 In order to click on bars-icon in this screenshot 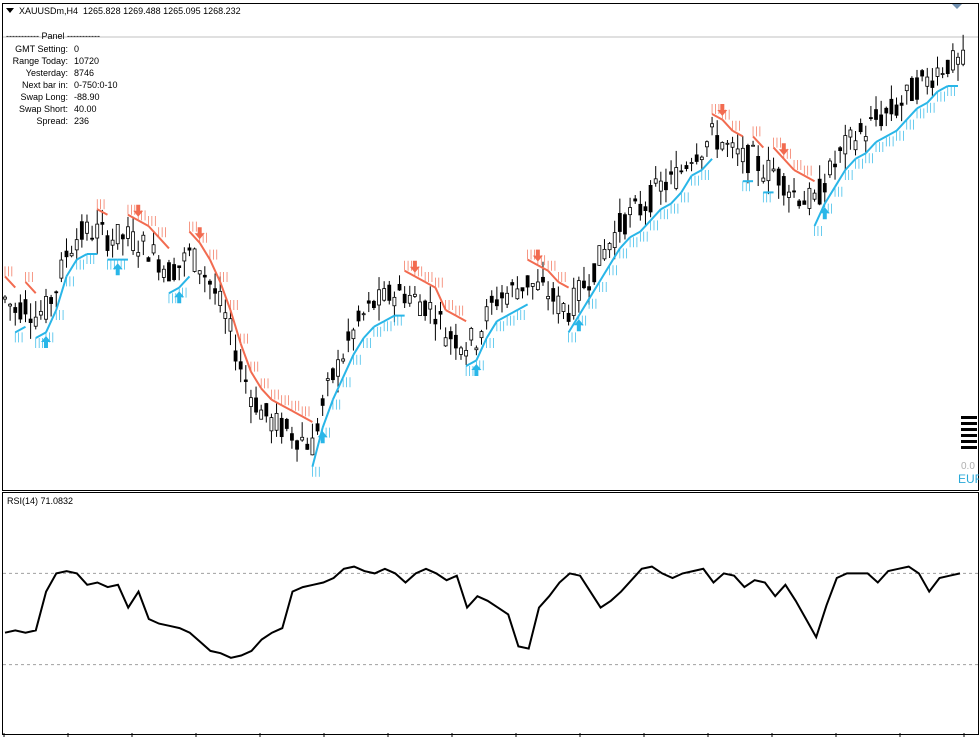, I will do `click(969, 434)`.